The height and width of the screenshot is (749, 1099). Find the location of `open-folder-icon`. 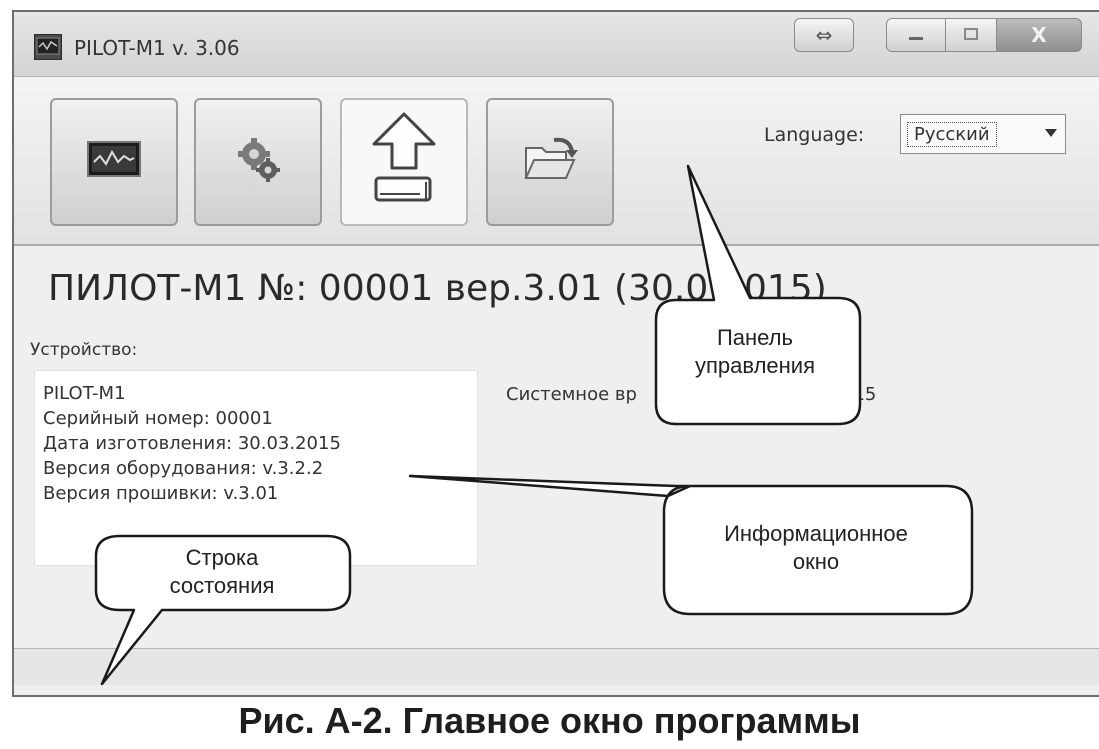

open-folder-icon is located at coordinates (550, 162).